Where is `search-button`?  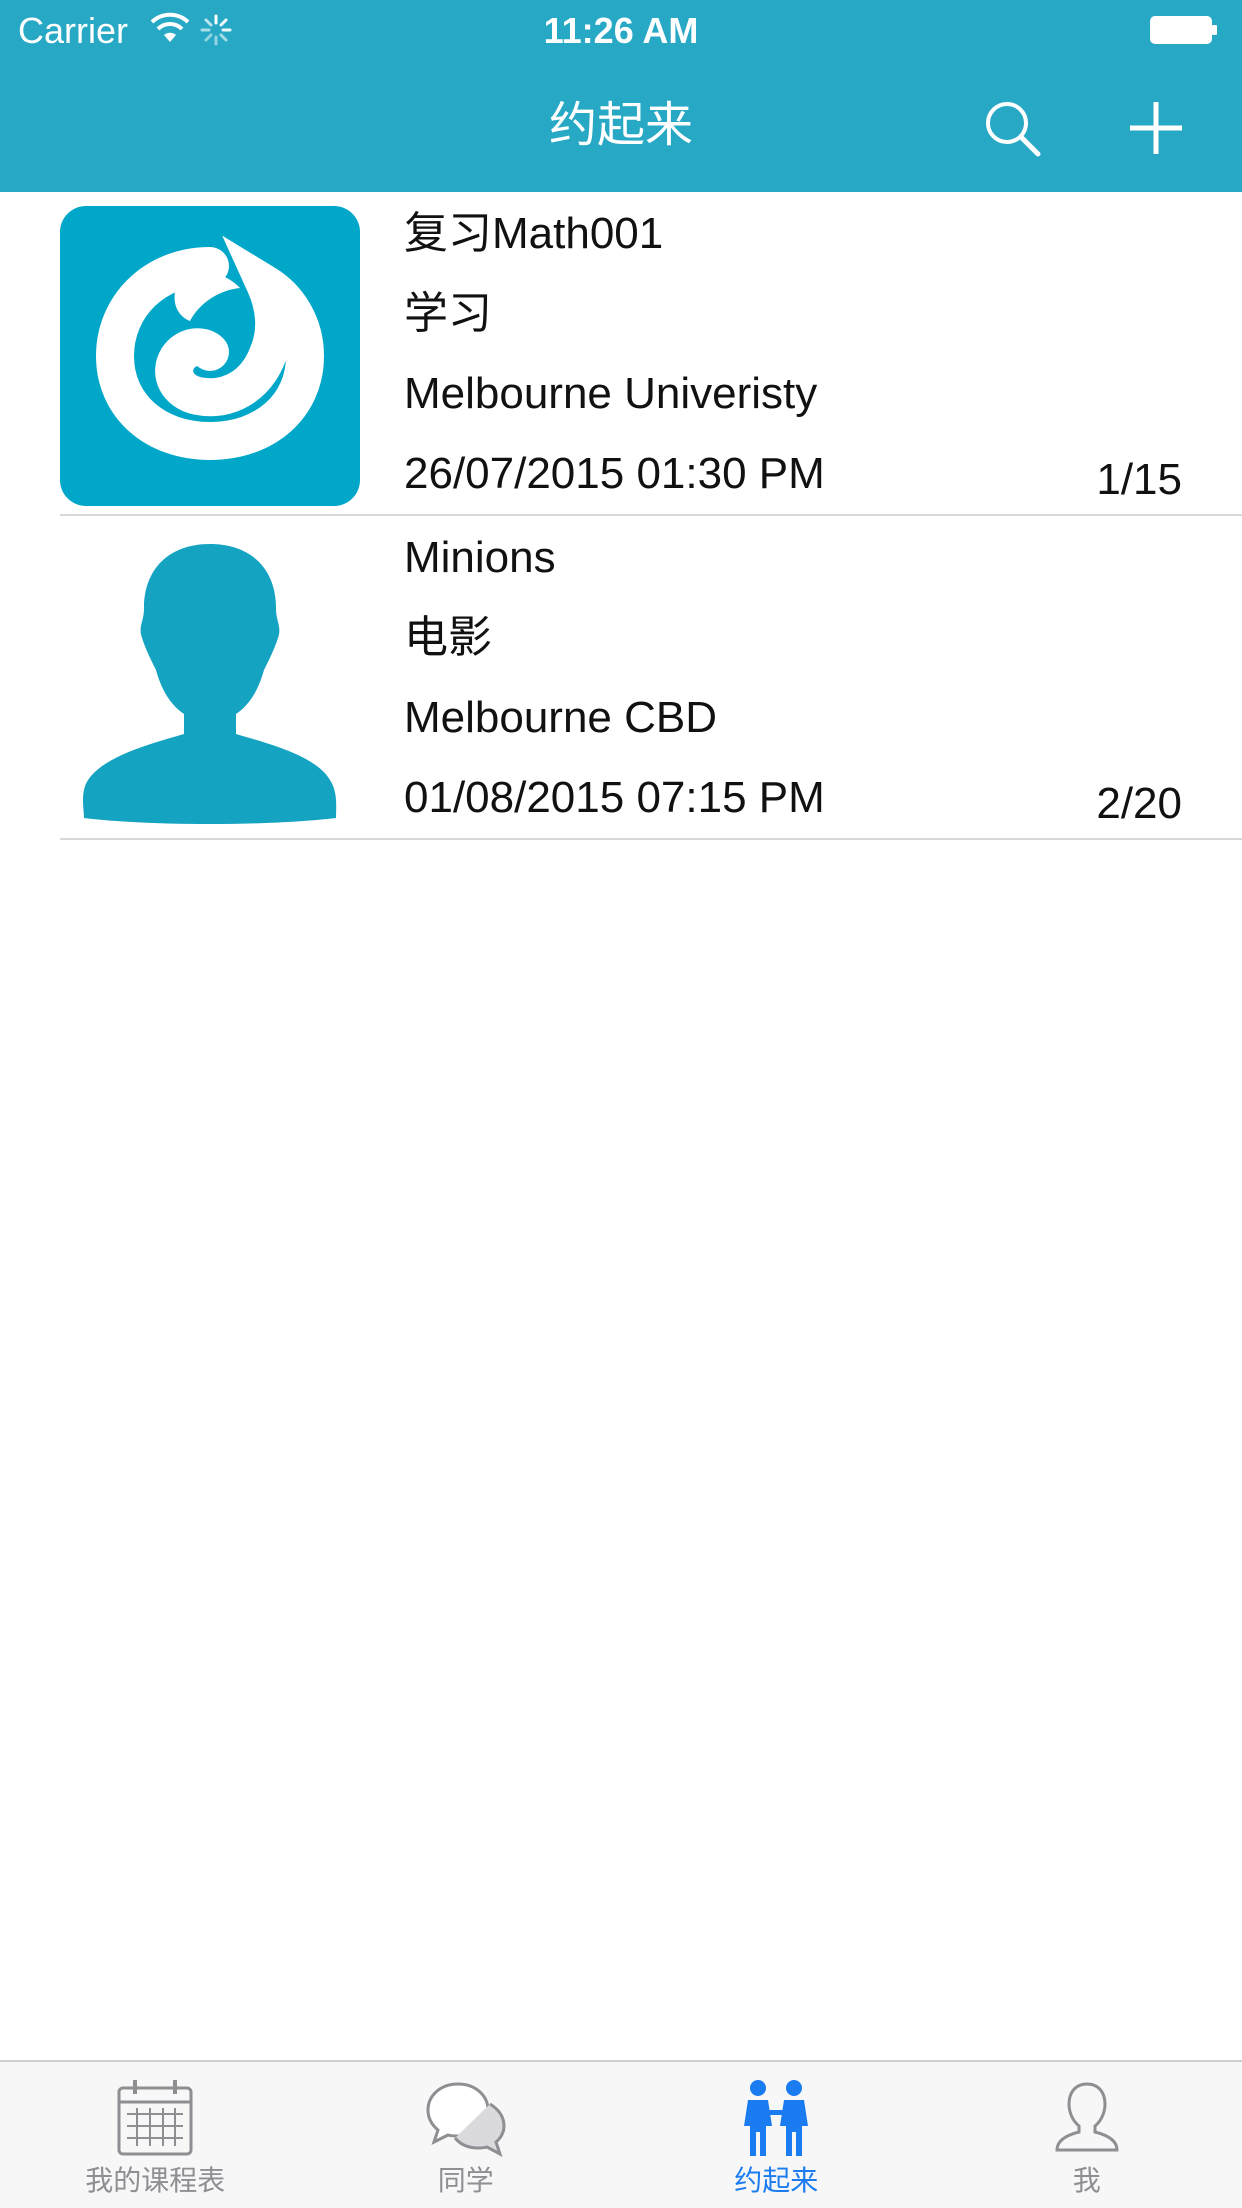 search-button is located at coordinates (1012, 128).